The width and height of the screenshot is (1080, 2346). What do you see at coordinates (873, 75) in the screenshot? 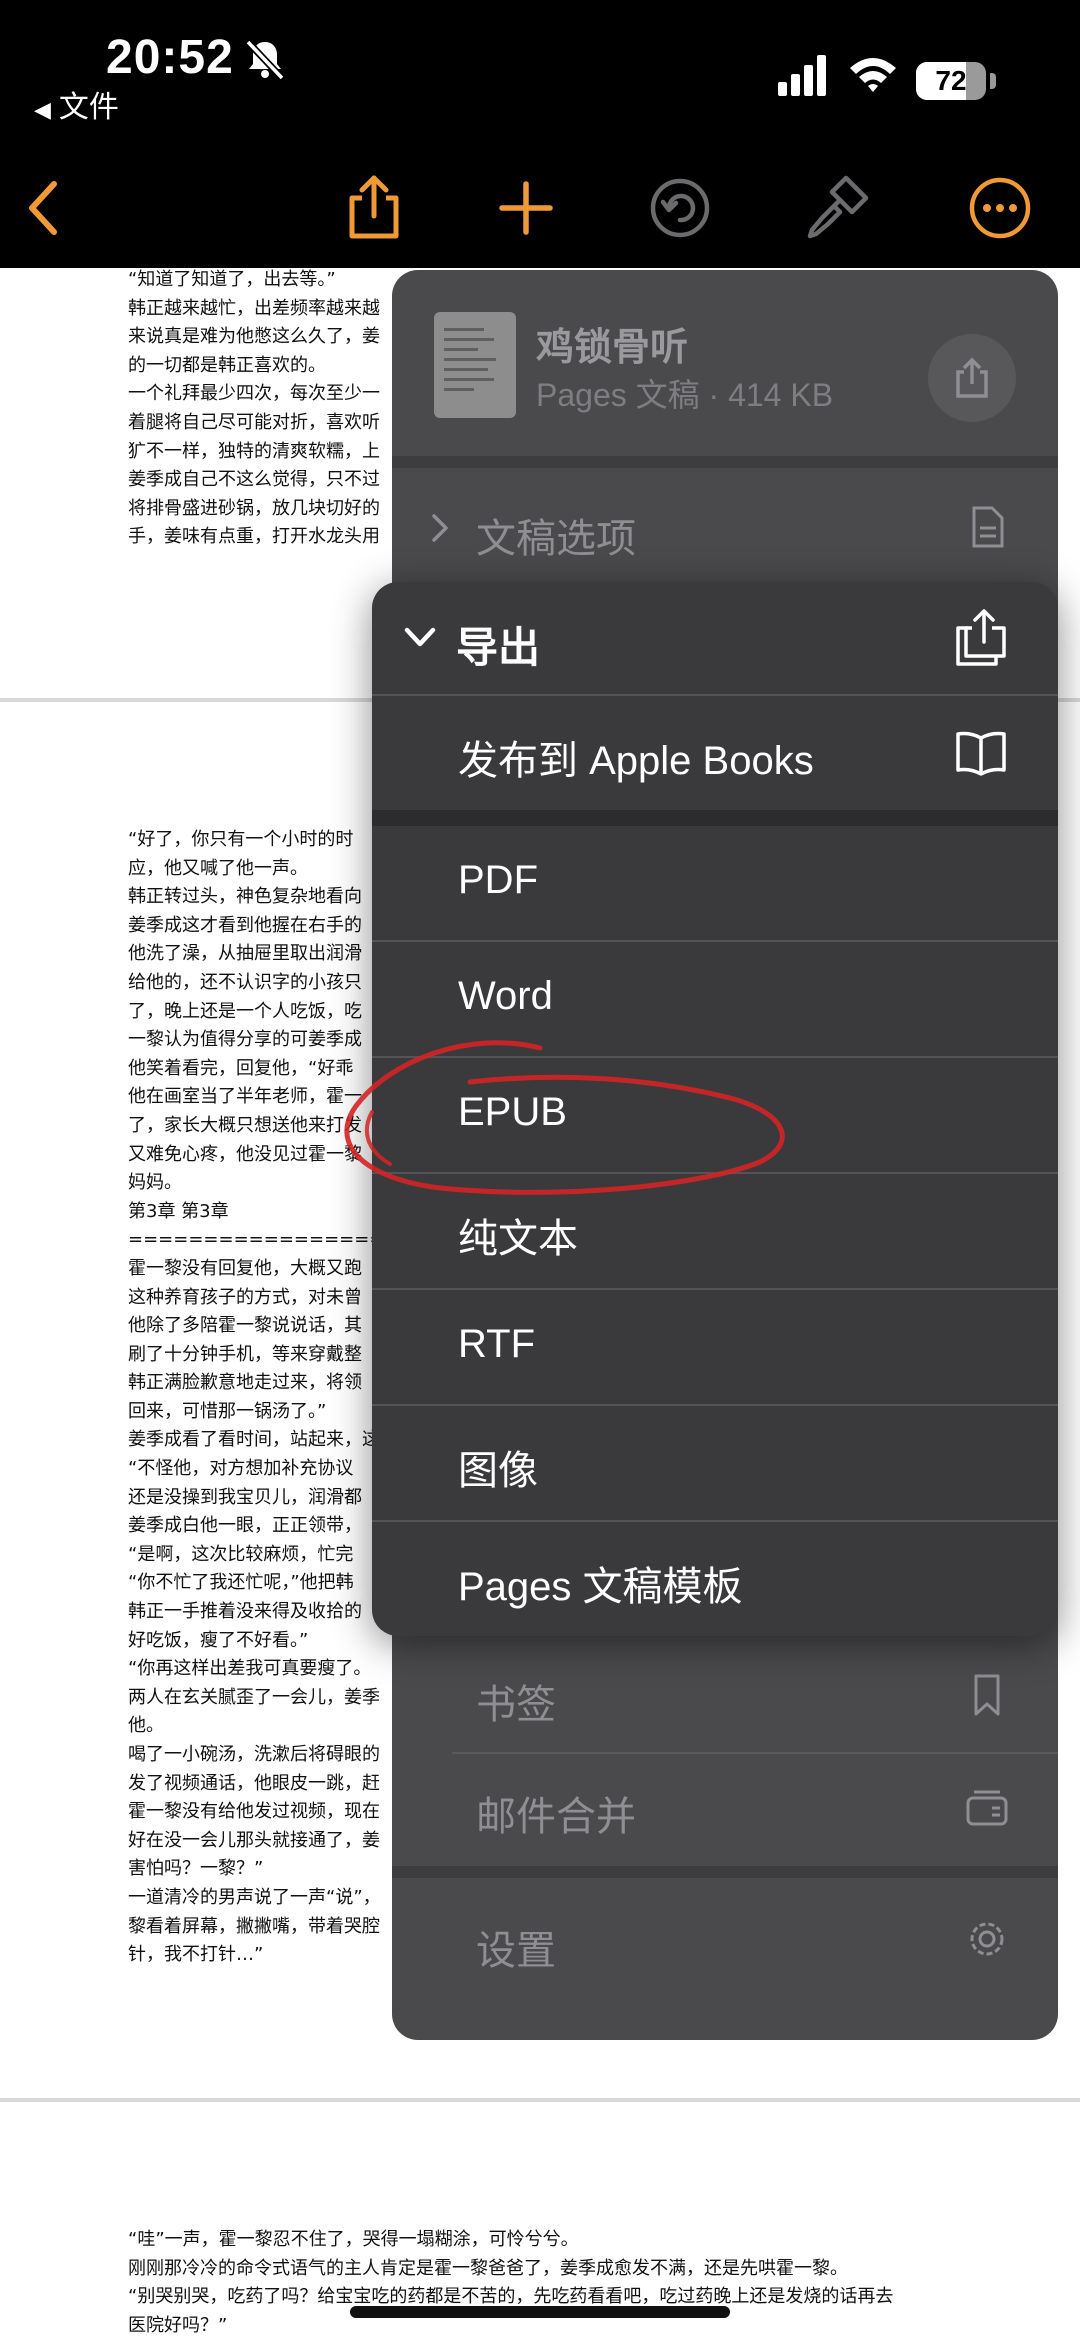
I see `wifi-icon` at bounding box center [873, 75].